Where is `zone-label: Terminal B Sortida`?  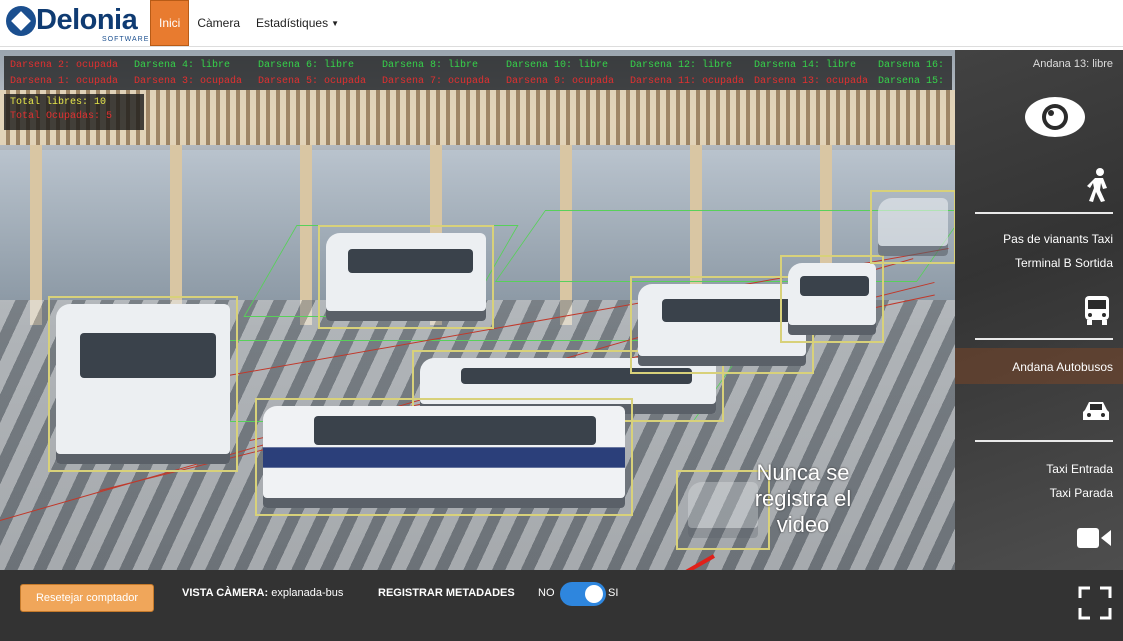 zone-label: Terminal B Sortida is located at coordinates (1064, 263).